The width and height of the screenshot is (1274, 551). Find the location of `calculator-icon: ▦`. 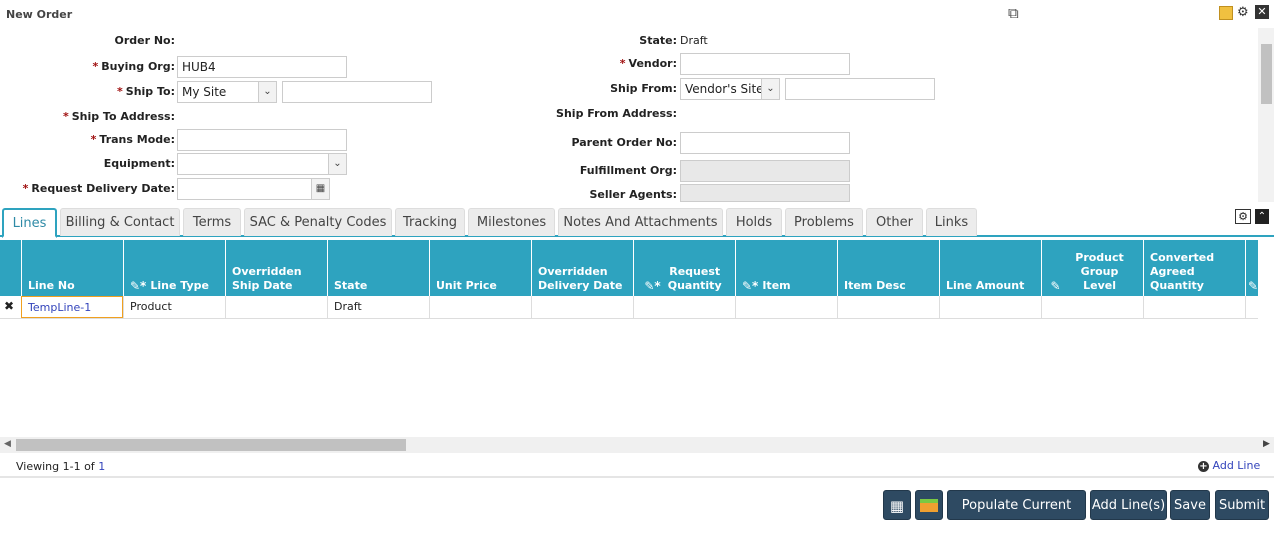

calculator-icon: ▦ is located at coordinates (897, 506).